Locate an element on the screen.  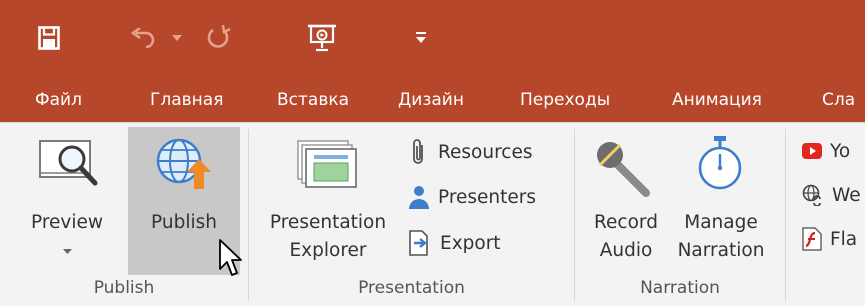
group-separator is located at coordinates (785, 215).